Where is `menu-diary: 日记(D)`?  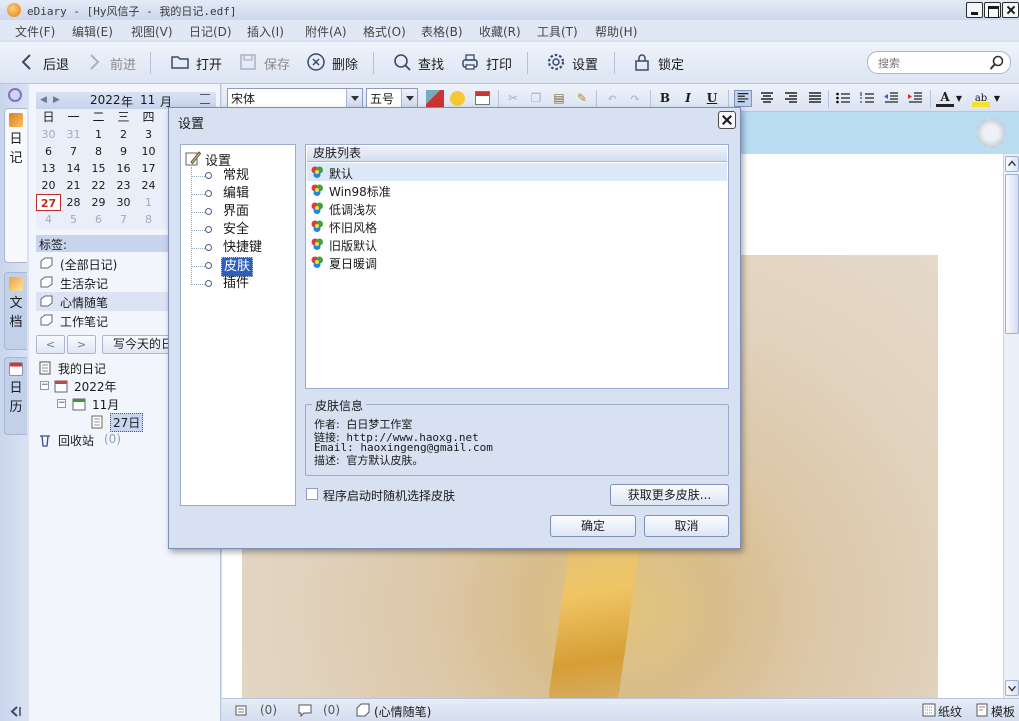 menu-diary: 日记(D) is located at coordinates (210, 31).